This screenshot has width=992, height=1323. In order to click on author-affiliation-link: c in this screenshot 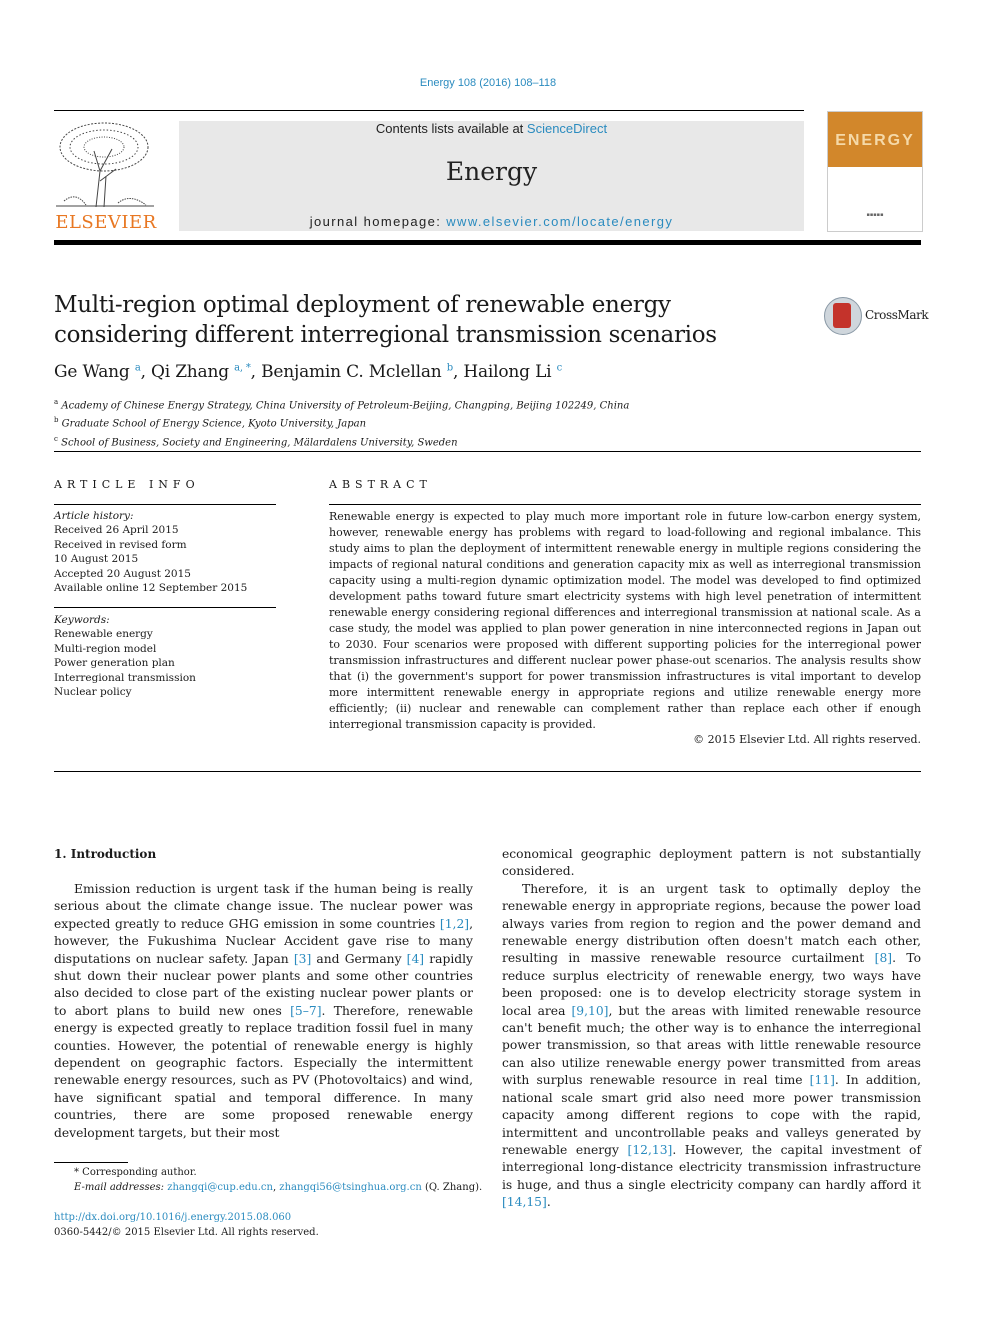, I will do `click(560, 367)`.